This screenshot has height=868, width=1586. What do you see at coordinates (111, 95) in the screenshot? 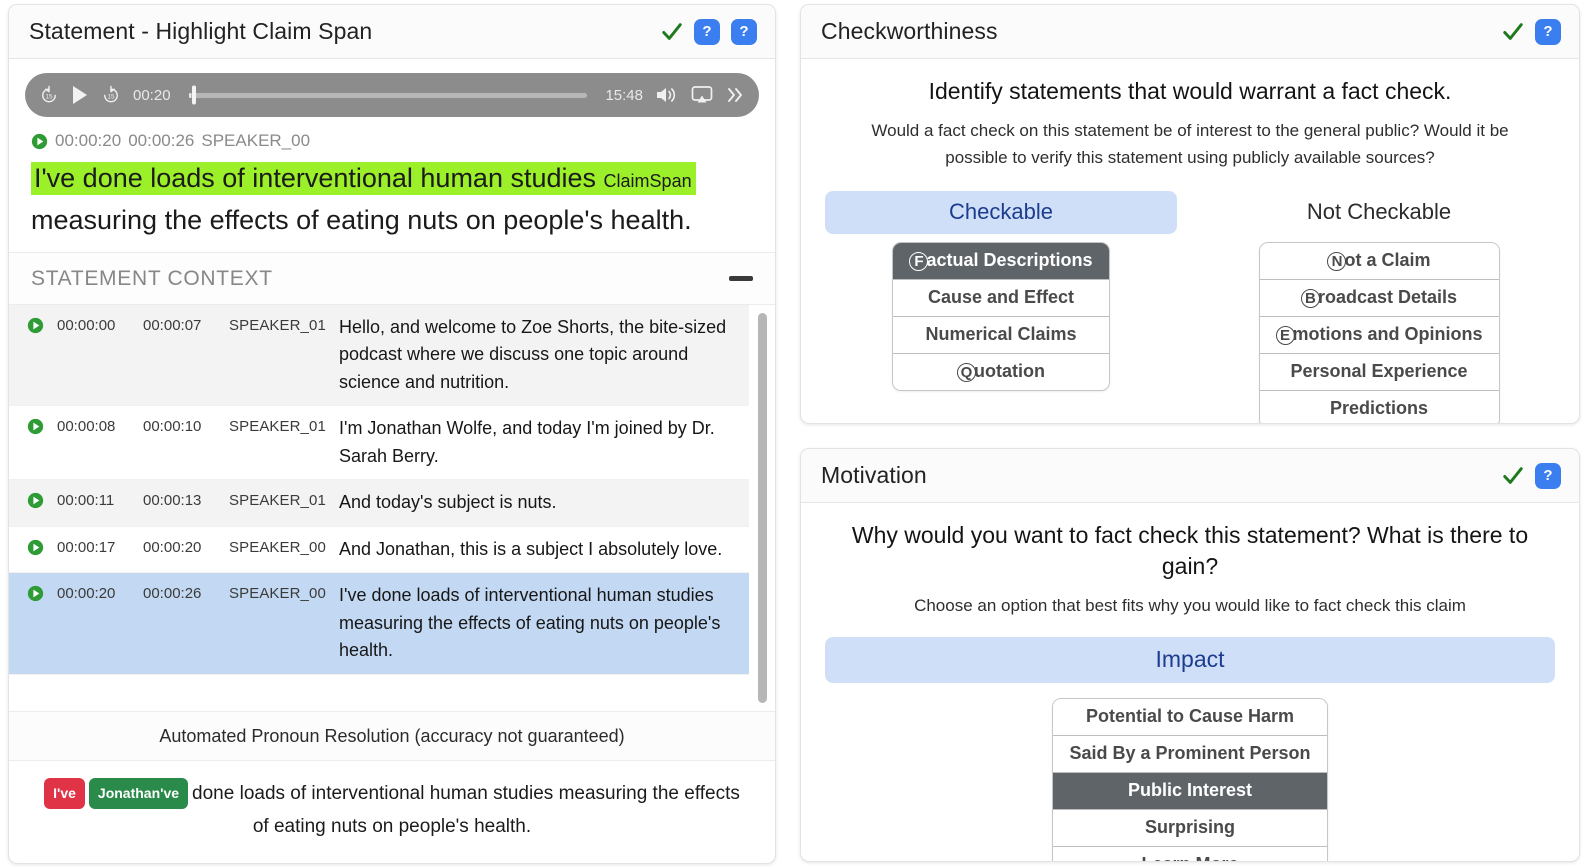
I see `forward-15-icon: 15` at bounding box center [111, 95].